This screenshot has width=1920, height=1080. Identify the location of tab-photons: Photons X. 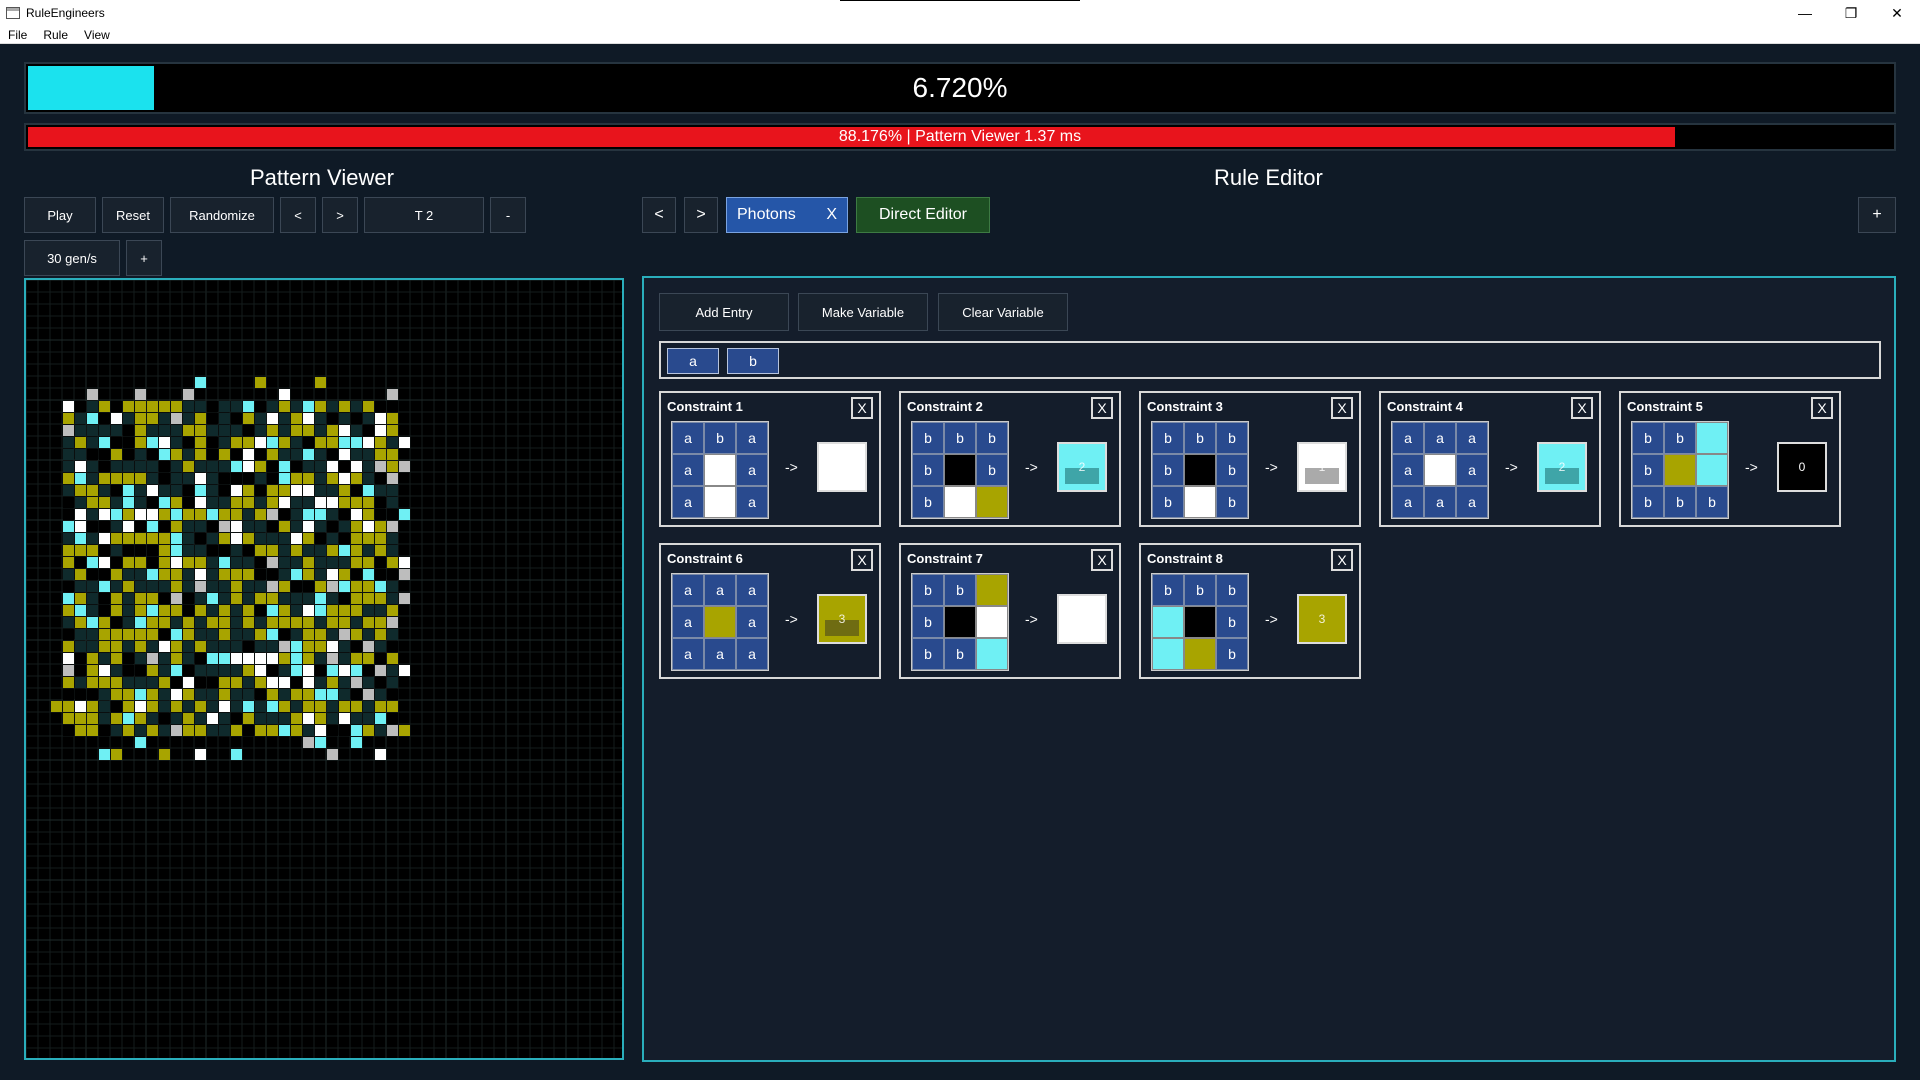
(787, 215).